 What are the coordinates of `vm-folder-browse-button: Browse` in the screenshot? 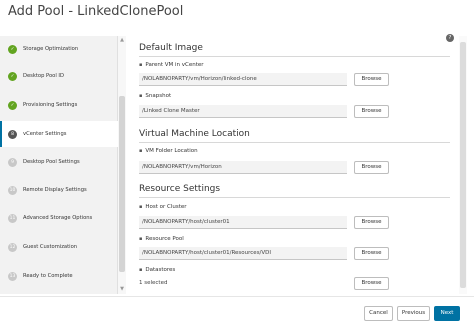 It's located at (371, 167).